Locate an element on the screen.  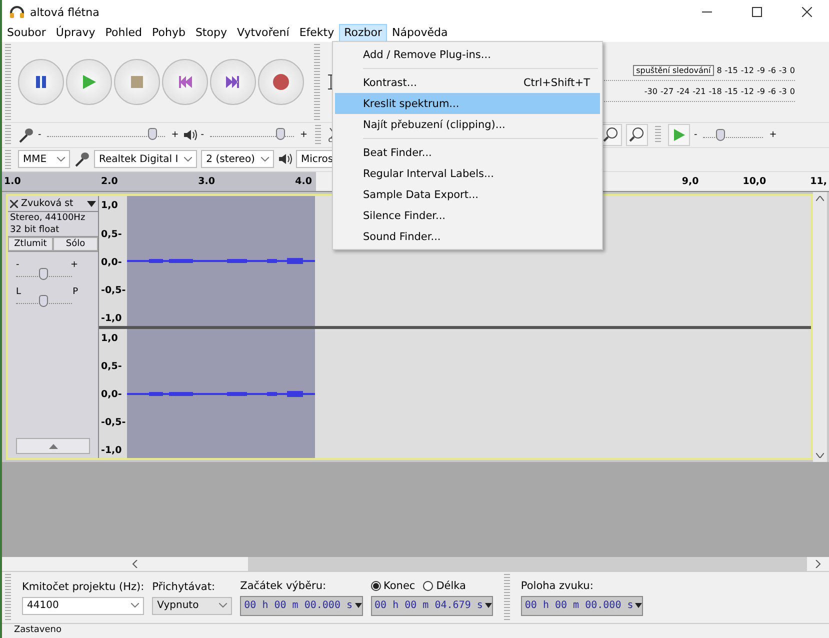
rate-label: Kmitočet projektu (Hz): is located at coordinates (83, 586).